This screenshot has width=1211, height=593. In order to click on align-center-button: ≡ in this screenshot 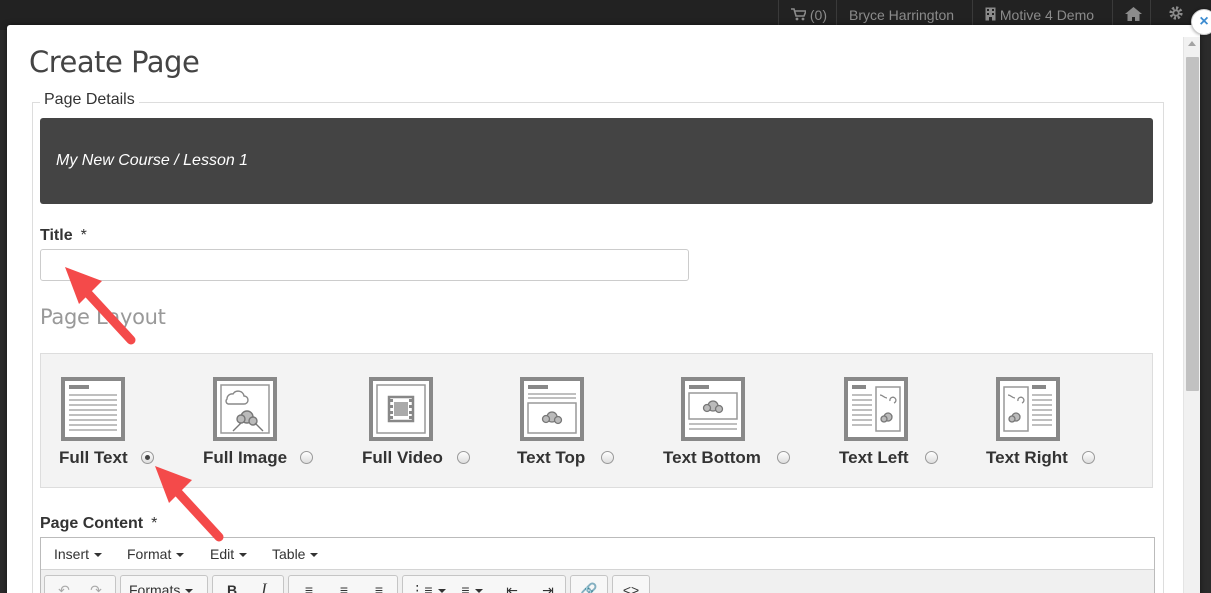, I will do `click(344, 584)`.